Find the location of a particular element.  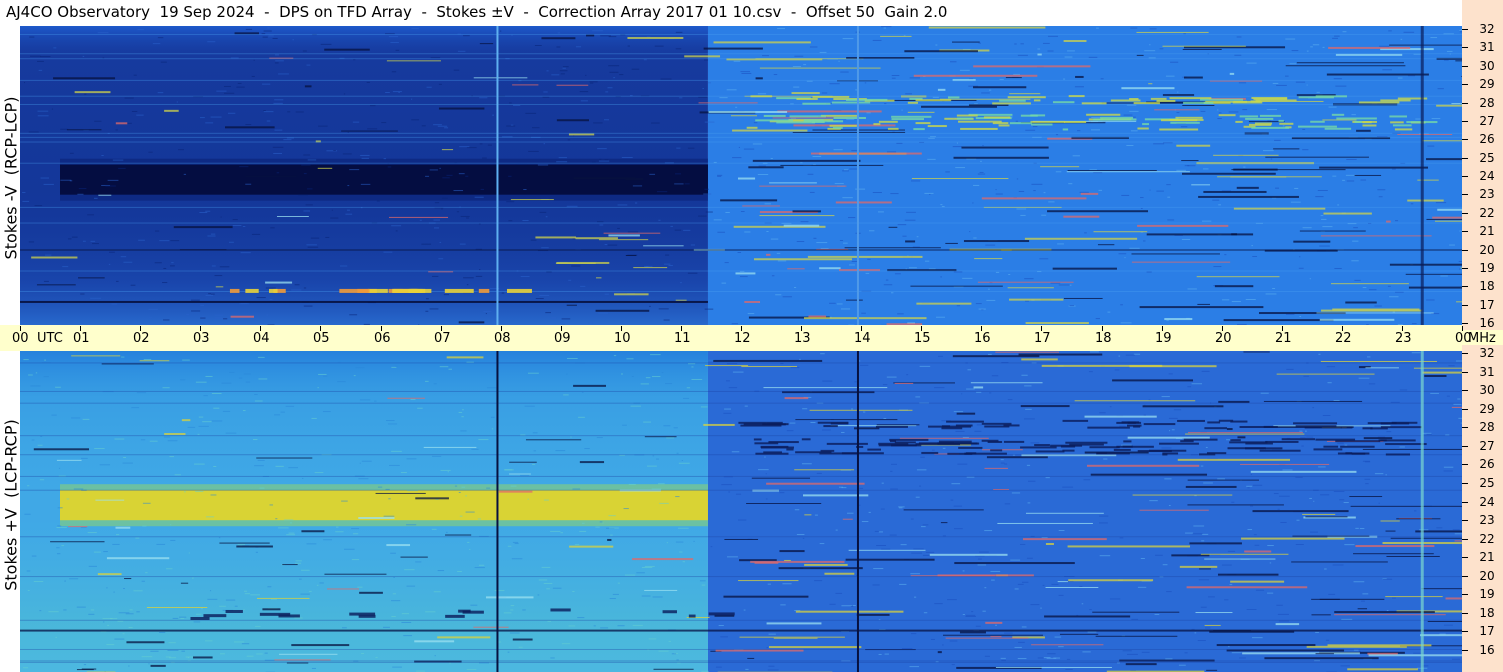

dark-blob is located at coordinates (234, 611).